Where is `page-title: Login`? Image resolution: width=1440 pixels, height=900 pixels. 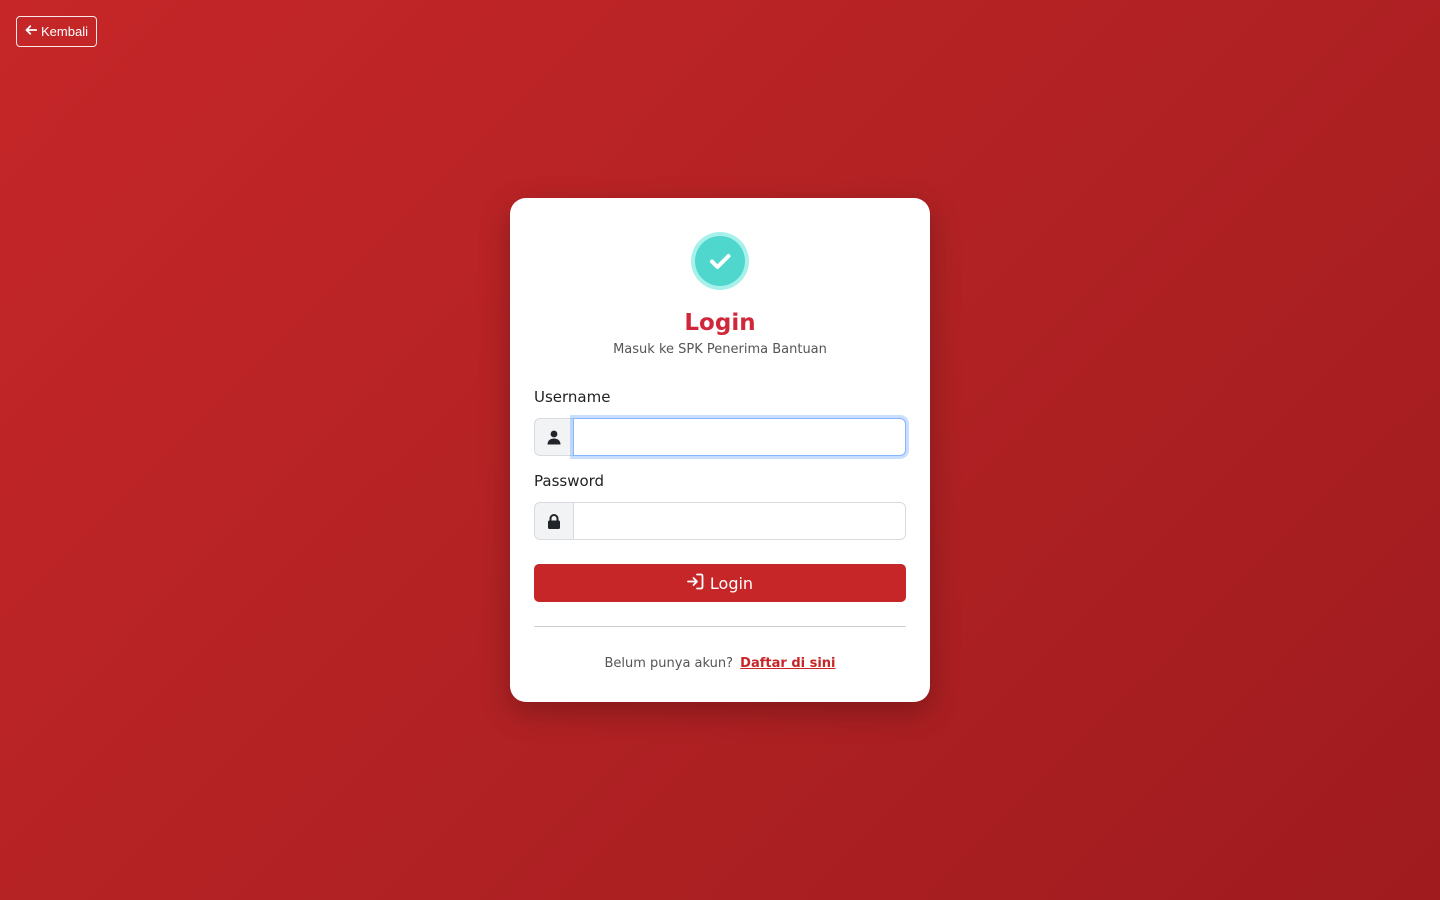
page-title: Login is located at coordinates (720, 323).